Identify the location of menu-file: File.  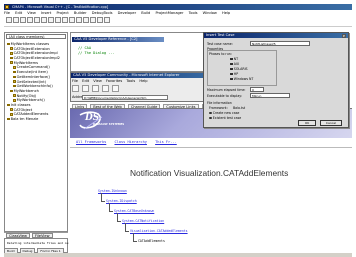
(7, 13).